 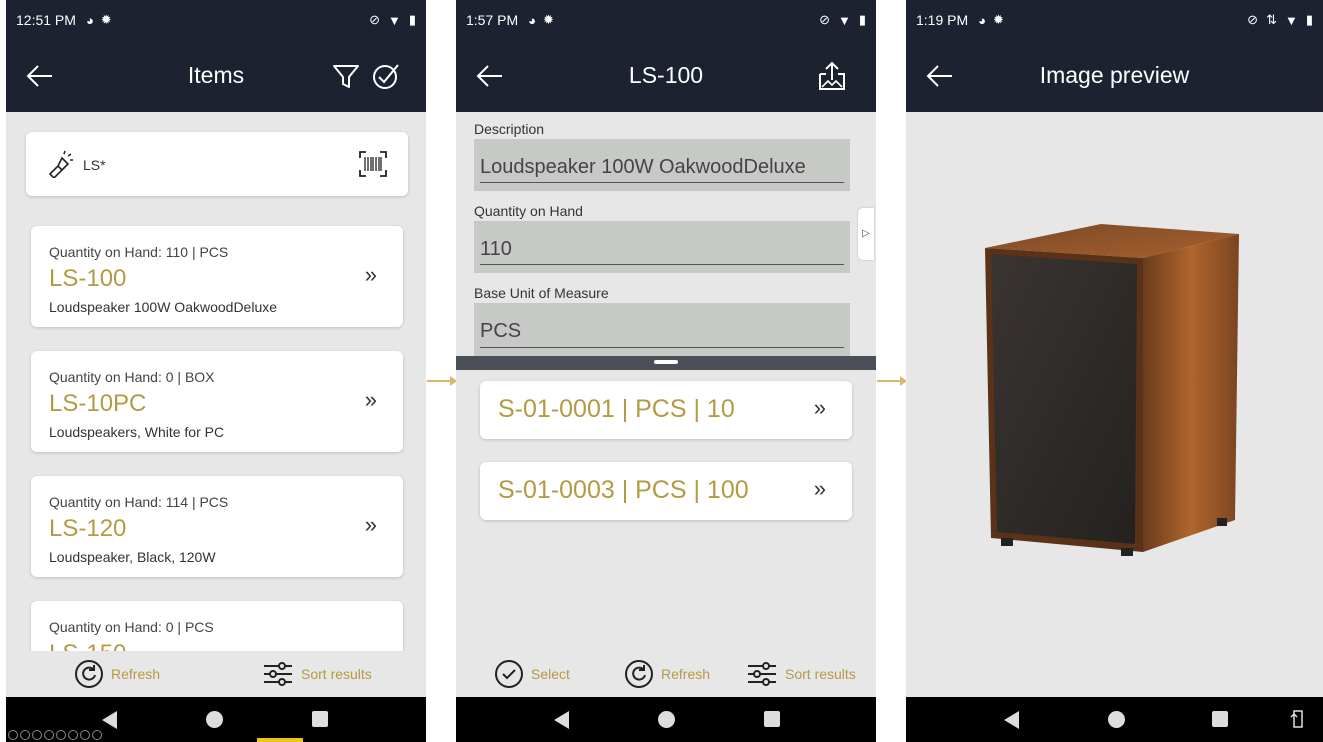 I want to click on search-box: LS*, so click(x=217, y=164).